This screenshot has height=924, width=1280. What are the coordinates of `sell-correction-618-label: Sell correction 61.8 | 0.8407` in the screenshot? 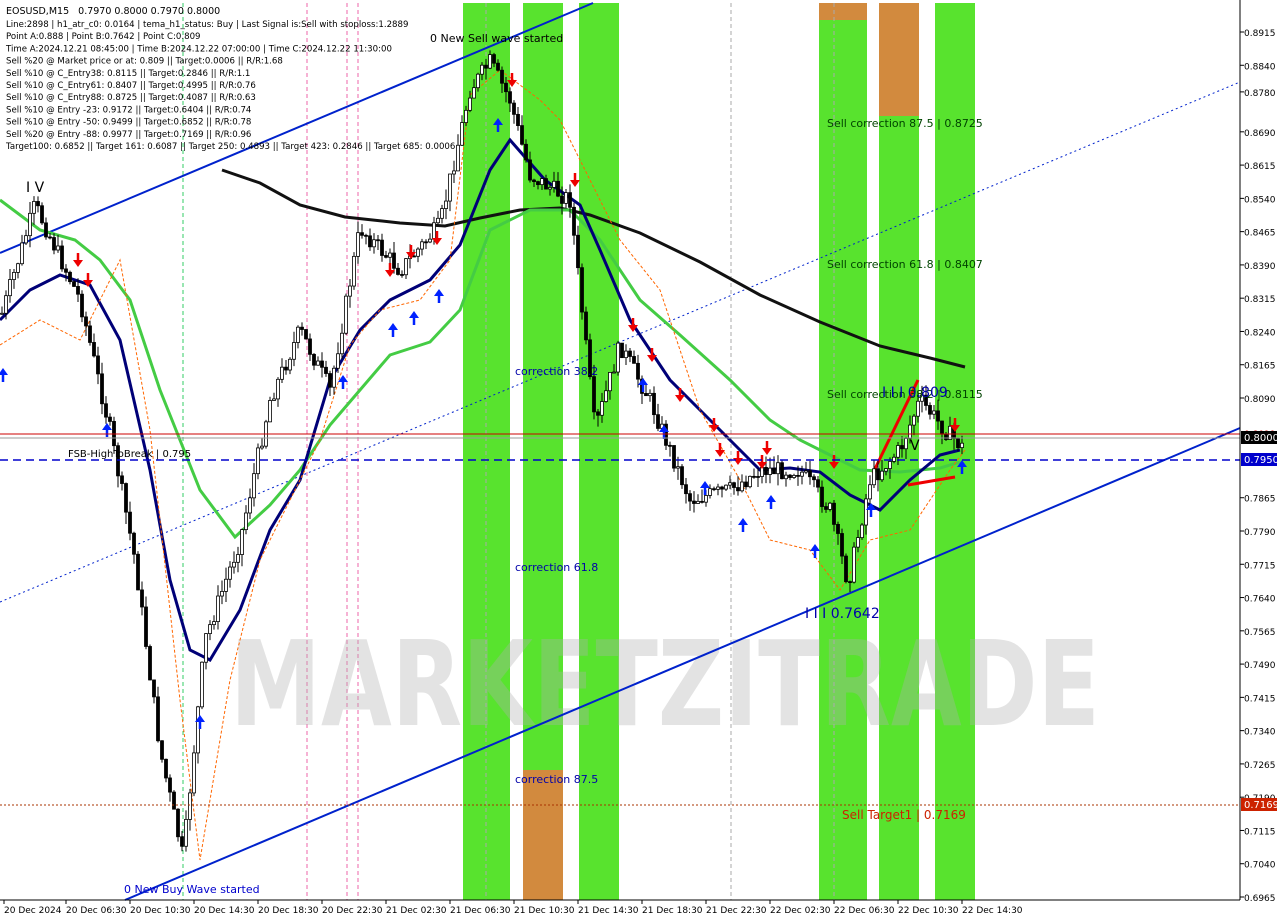 It's located at (905, 264).